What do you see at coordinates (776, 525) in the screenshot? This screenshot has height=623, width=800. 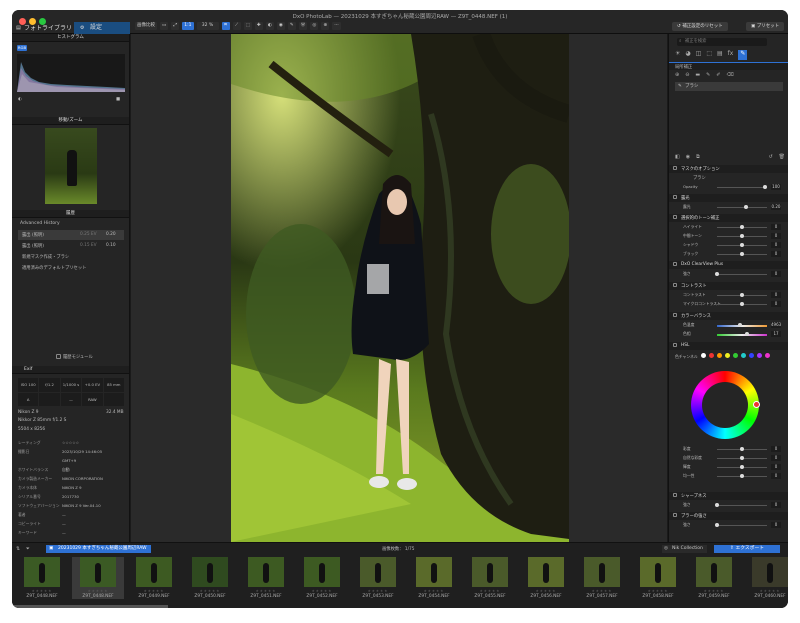 I see `blur-value: 0` at bounding box center [776, 525].